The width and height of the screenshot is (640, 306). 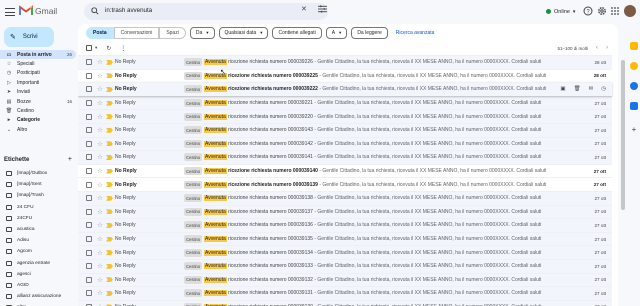 I want to click on calendar-icon, so click(x=634, y=46).